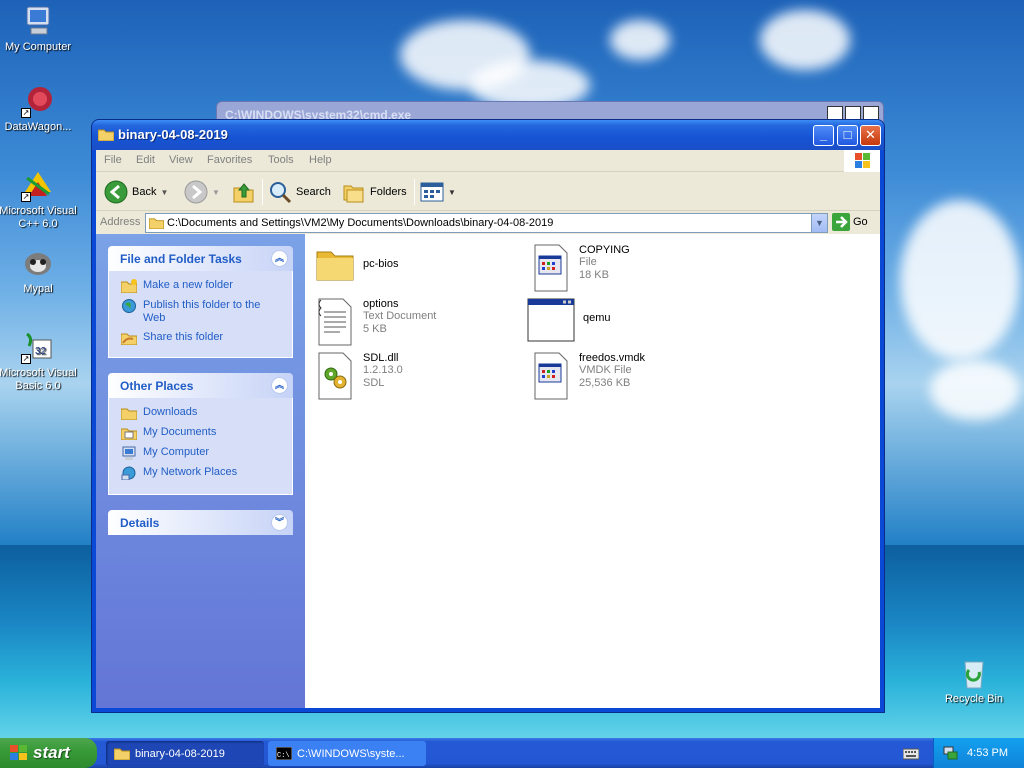 This screenshot has width=1024, height=768. Describe the element at coordinates (335, 376) in the screenshot. I see `dll-file-icon` at that location.